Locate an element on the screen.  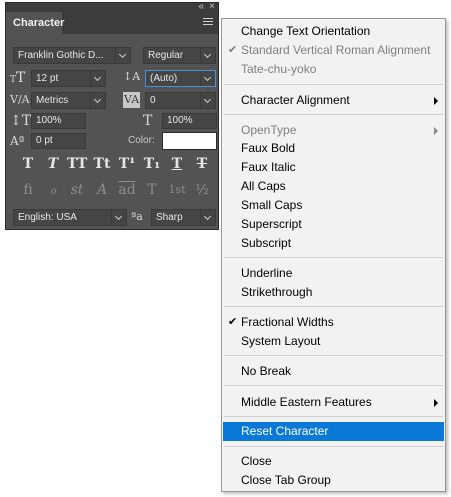
tracking-dropdown: 0 is located at coordinates (180, 100).